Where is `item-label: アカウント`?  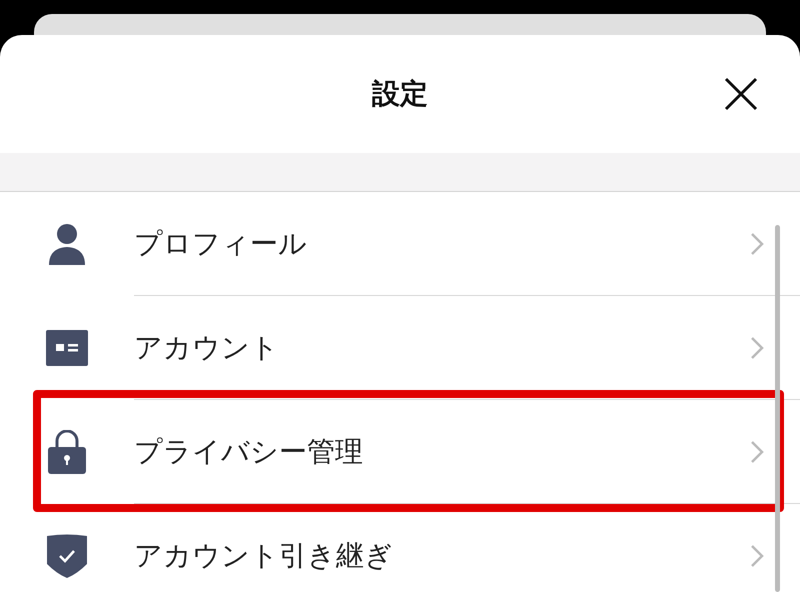
item-label: アカウント is located at coordinates (207, 348).